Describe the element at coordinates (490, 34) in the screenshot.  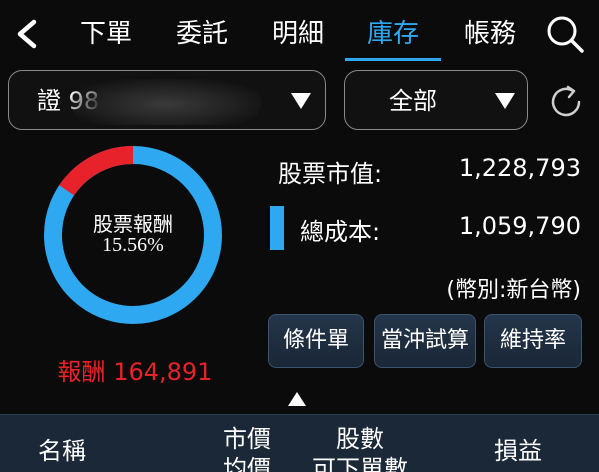
I see `tab-account: 帳務` at that location.